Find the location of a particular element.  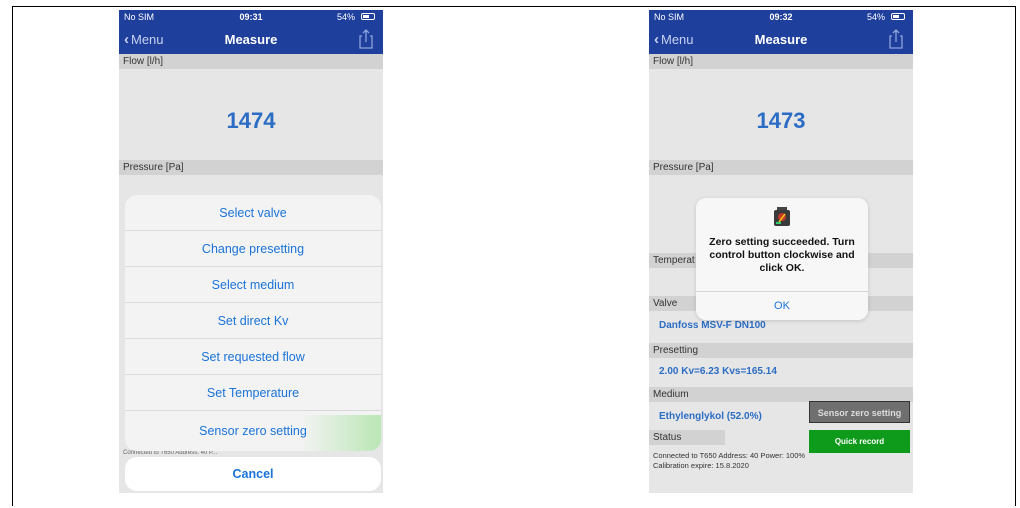

flow-value: 1473 is located at coordinates (781, 120).